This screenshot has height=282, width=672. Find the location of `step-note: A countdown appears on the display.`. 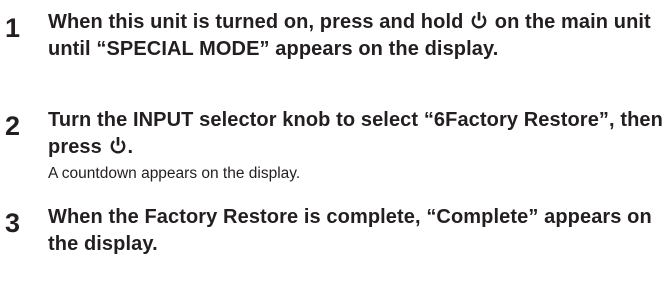

step-note: A countdown appears on the display. is located at coordinates (174, 173).